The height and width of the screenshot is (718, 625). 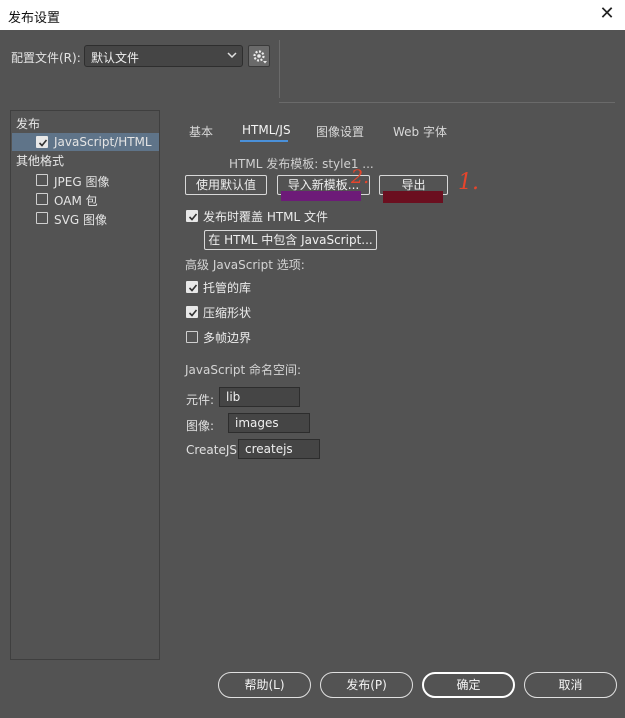 I want to click on svg-checkbox, so click(x=42, y=218).